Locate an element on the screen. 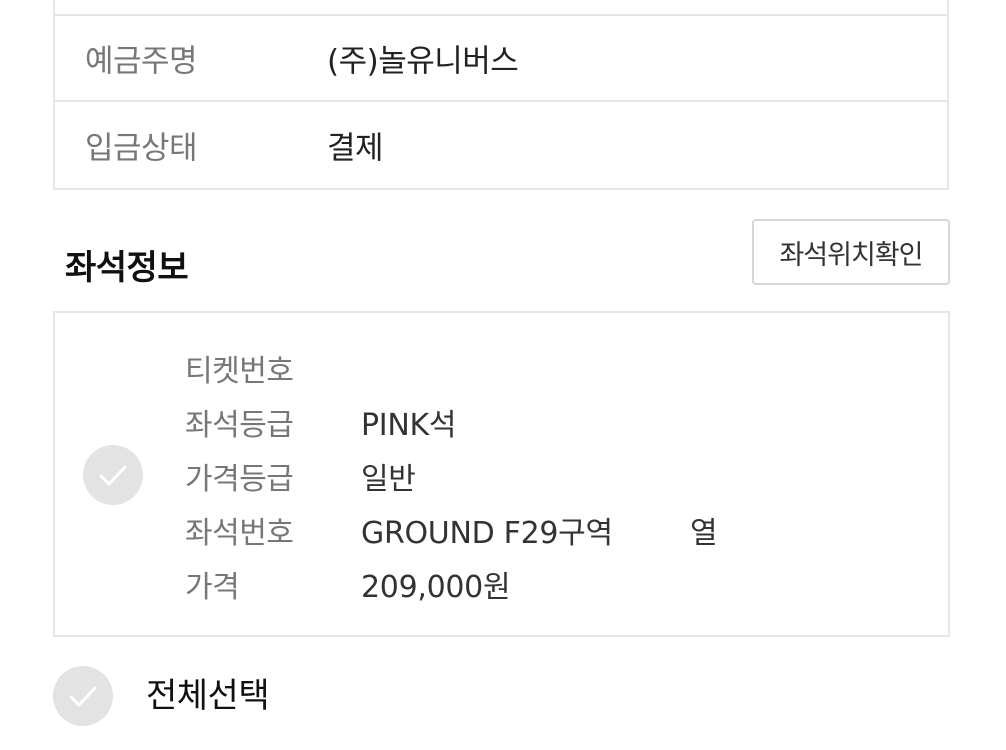 This screenshot has width=1006, height=750. seat-grade-value: PINK석 is located at coordinates (409, 425).